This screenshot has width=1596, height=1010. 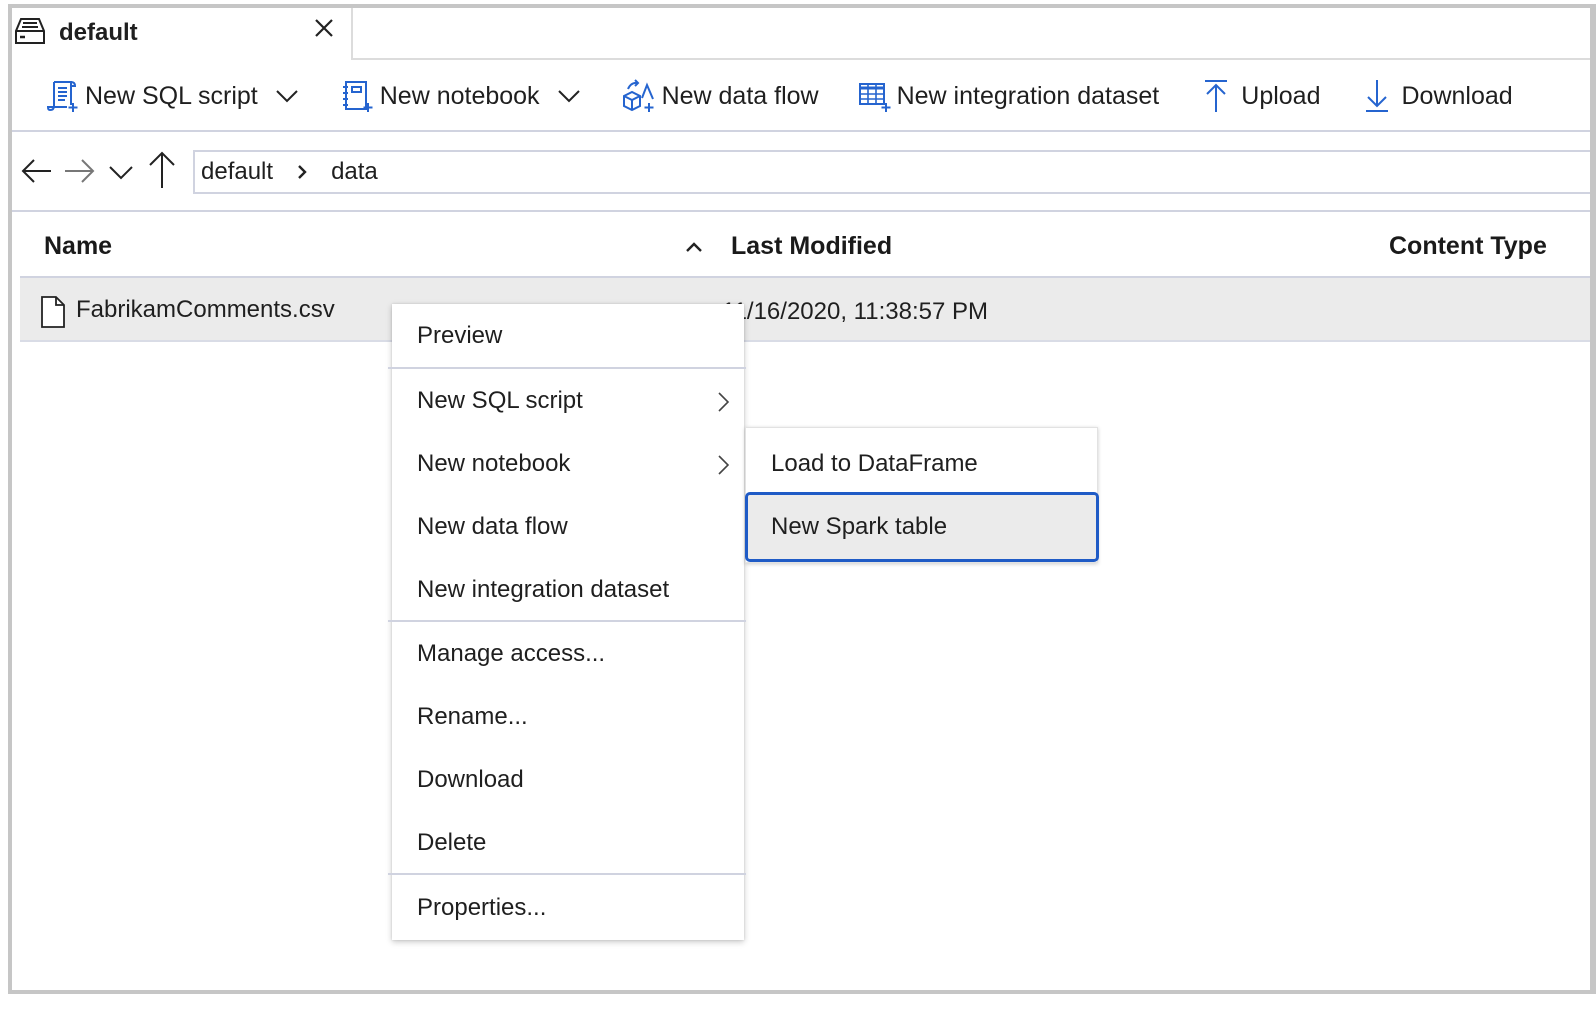 I want to click on new-sql-script-label: New SQL script, so click(x=171, y=95).